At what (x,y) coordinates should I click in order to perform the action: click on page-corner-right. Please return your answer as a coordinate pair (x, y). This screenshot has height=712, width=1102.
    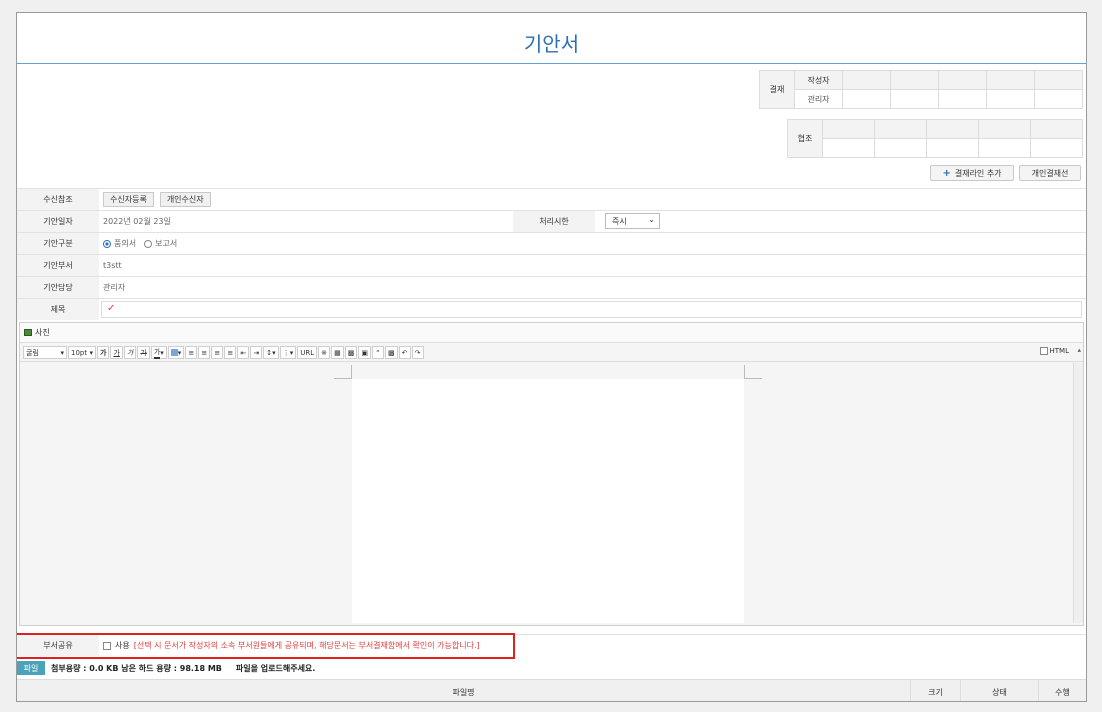
    Looking at the image, I should click on (753, 372).